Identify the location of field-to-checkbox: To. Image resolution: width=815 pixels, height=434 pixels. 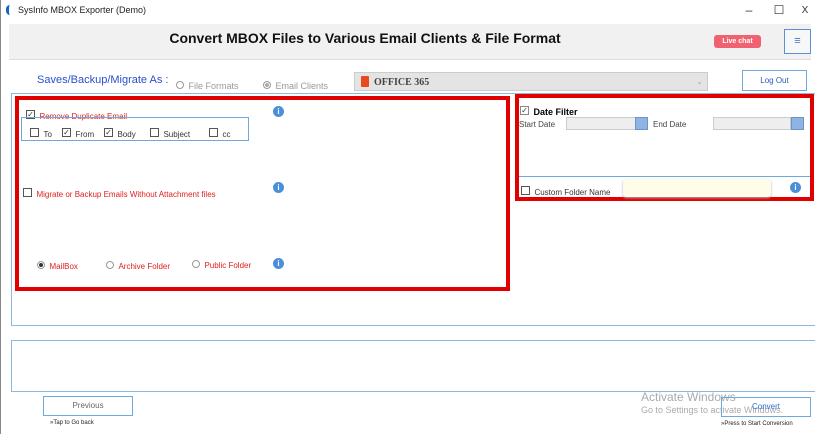
(41, 133).